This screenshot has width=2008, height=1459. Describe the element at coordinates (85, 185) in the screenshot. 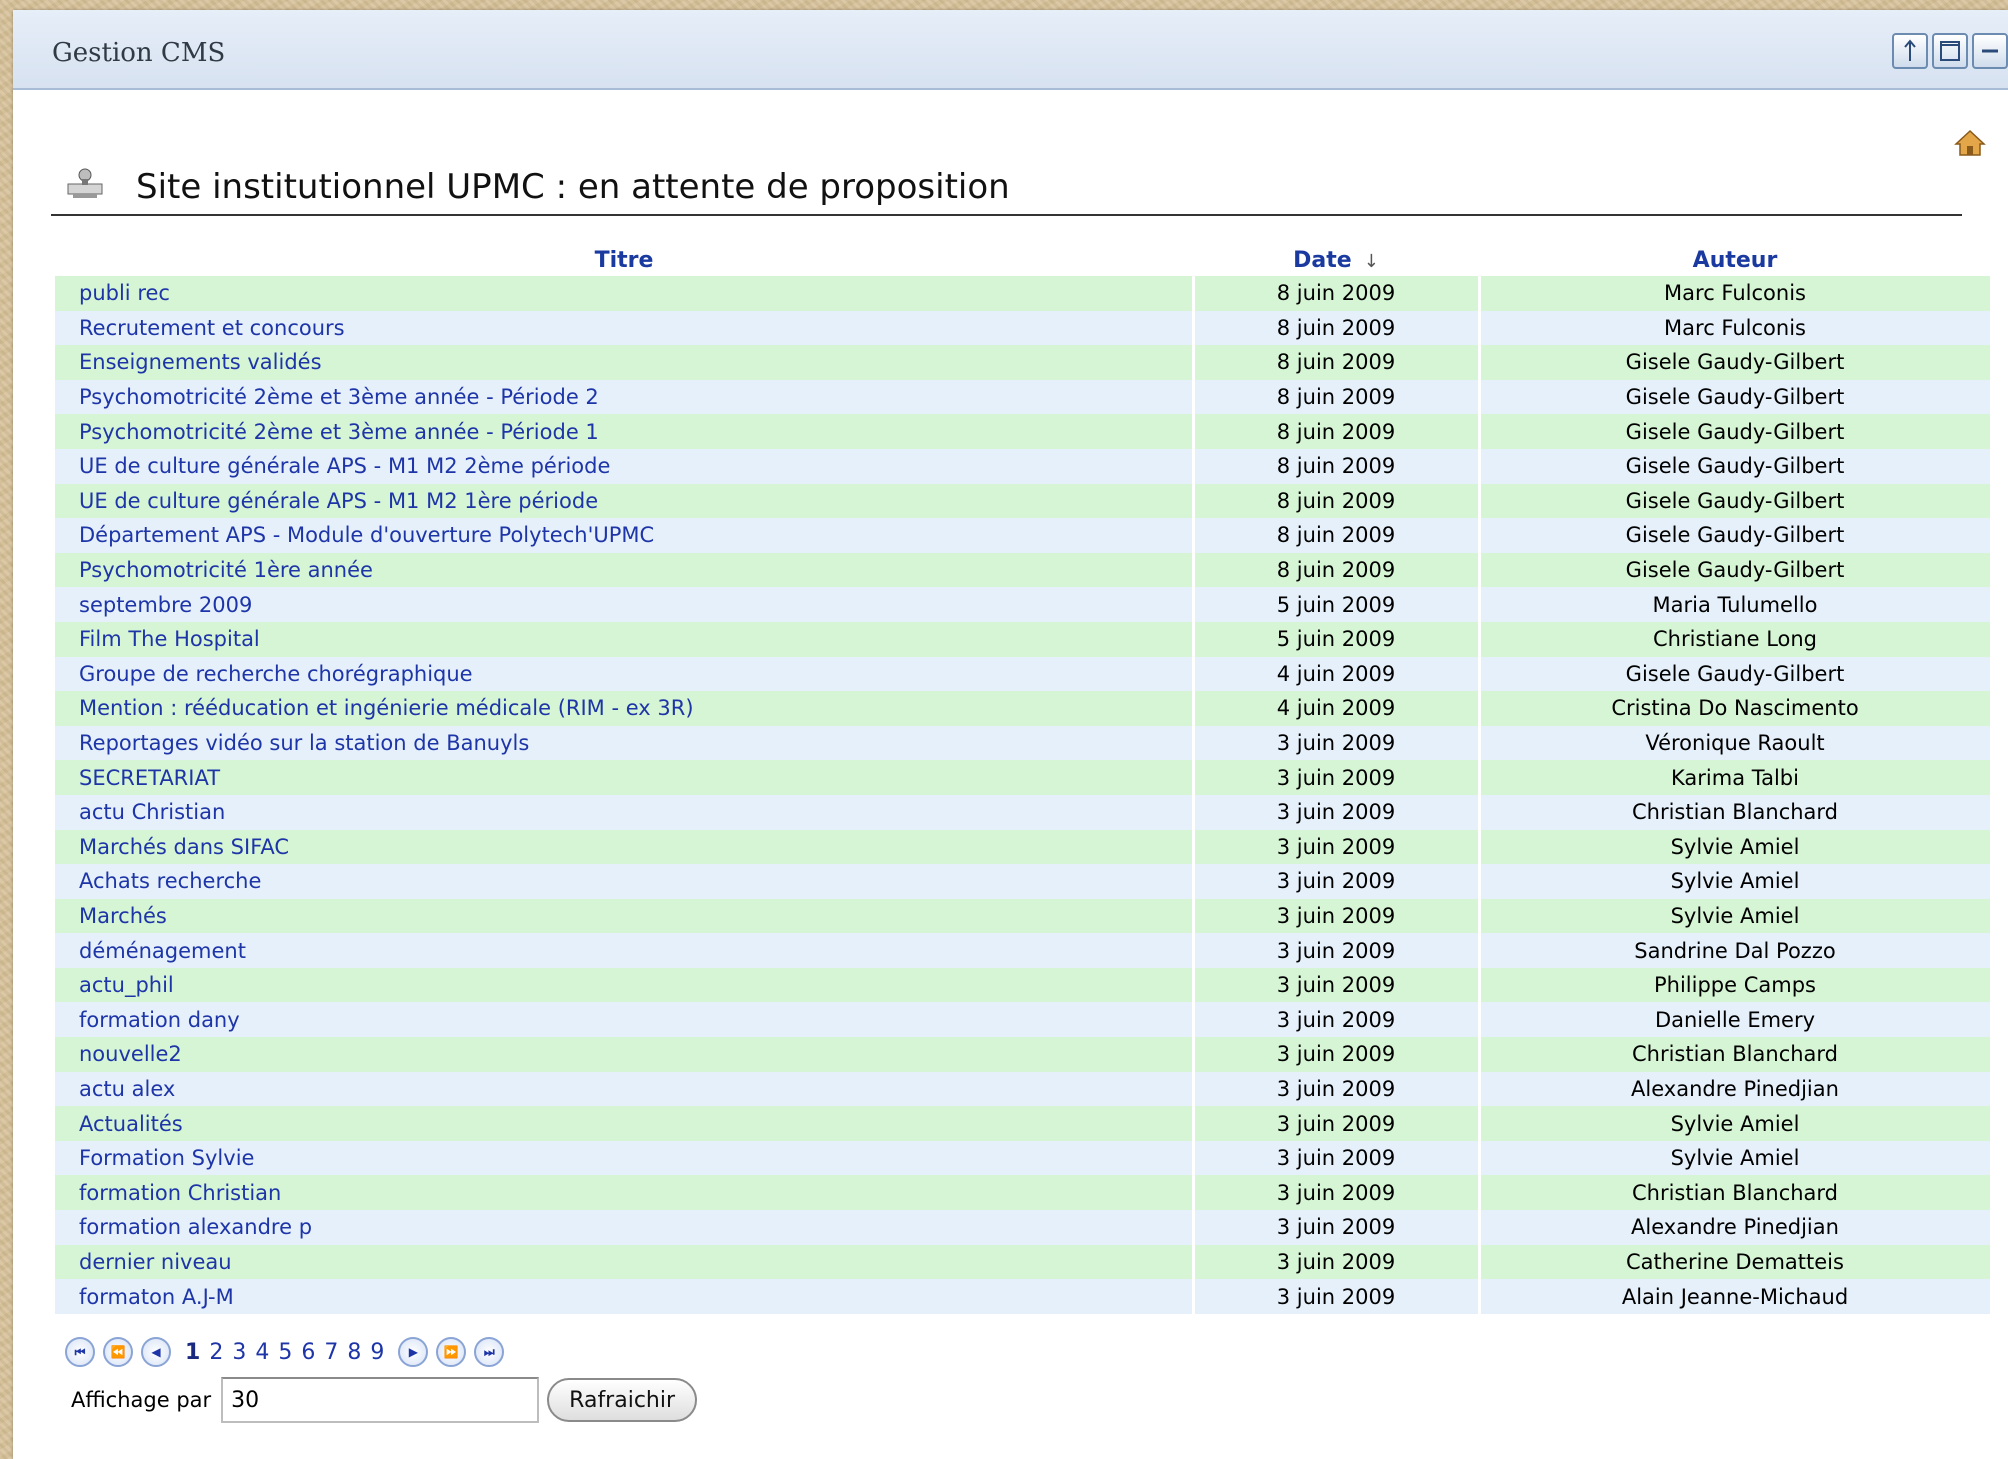

I see `publisher-icon` at that location.